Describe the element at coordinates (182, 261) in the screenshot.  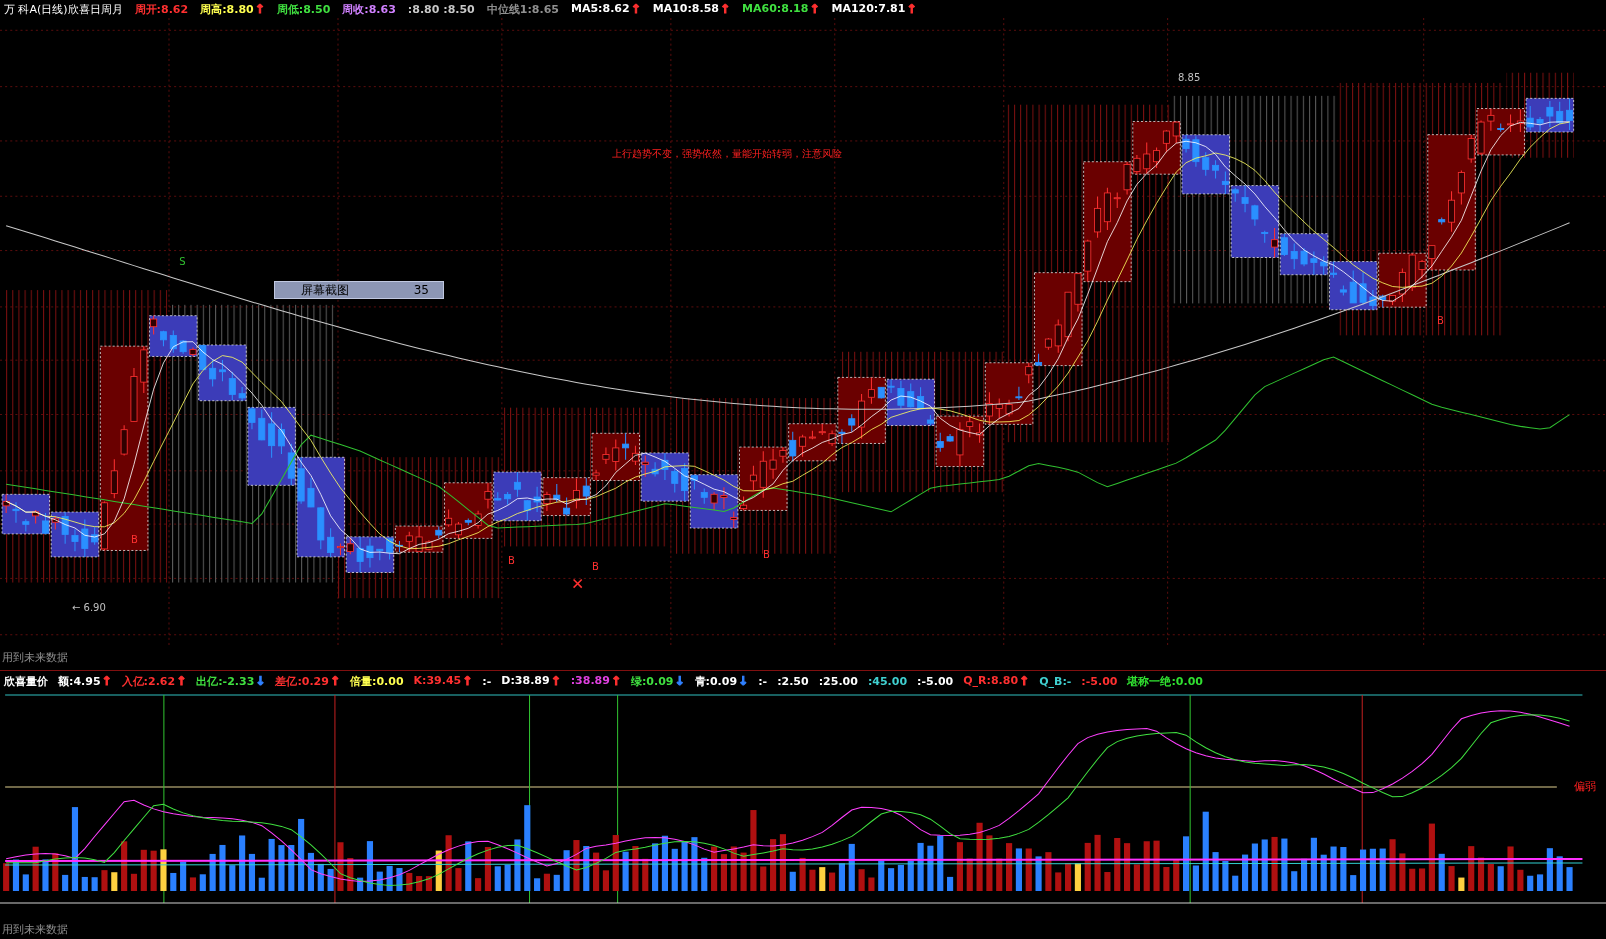
I see `signal-label: S` at that location.